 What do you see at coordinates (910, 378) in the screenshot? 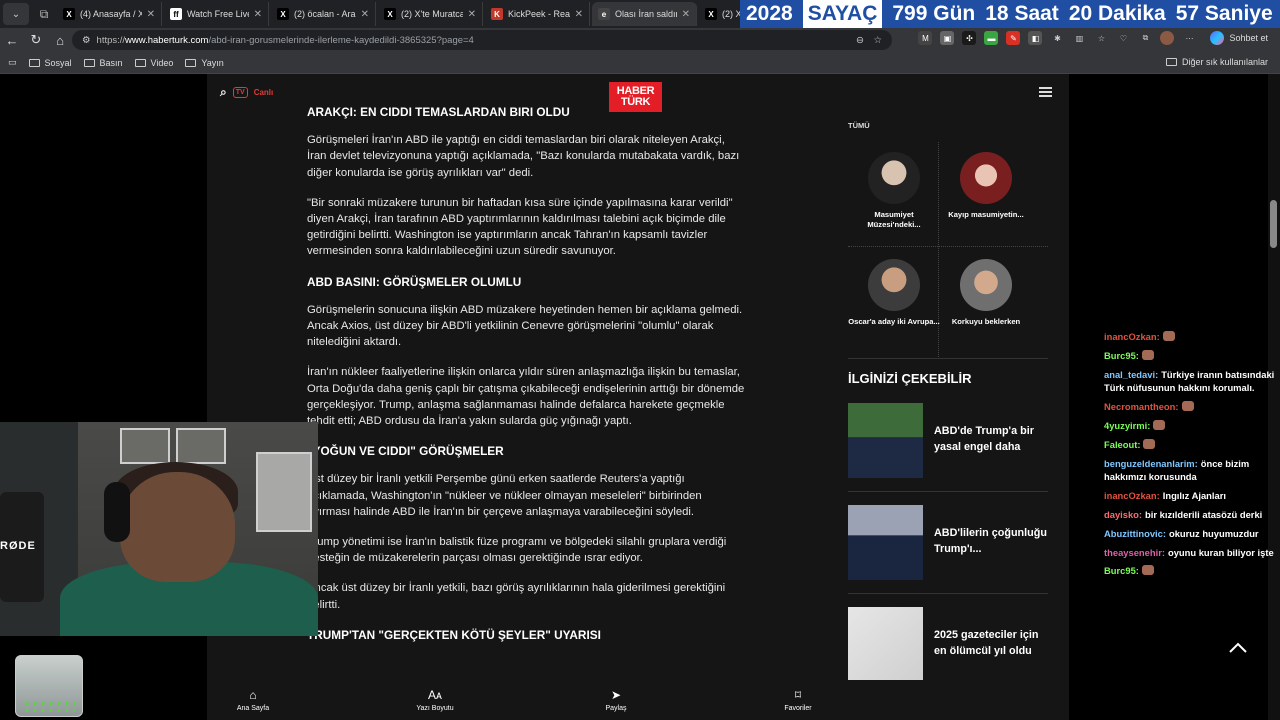
I see `sidebar-section-title: İLGİNİZİ ÇEKEBİLİR` at bounding box center [910, 378].